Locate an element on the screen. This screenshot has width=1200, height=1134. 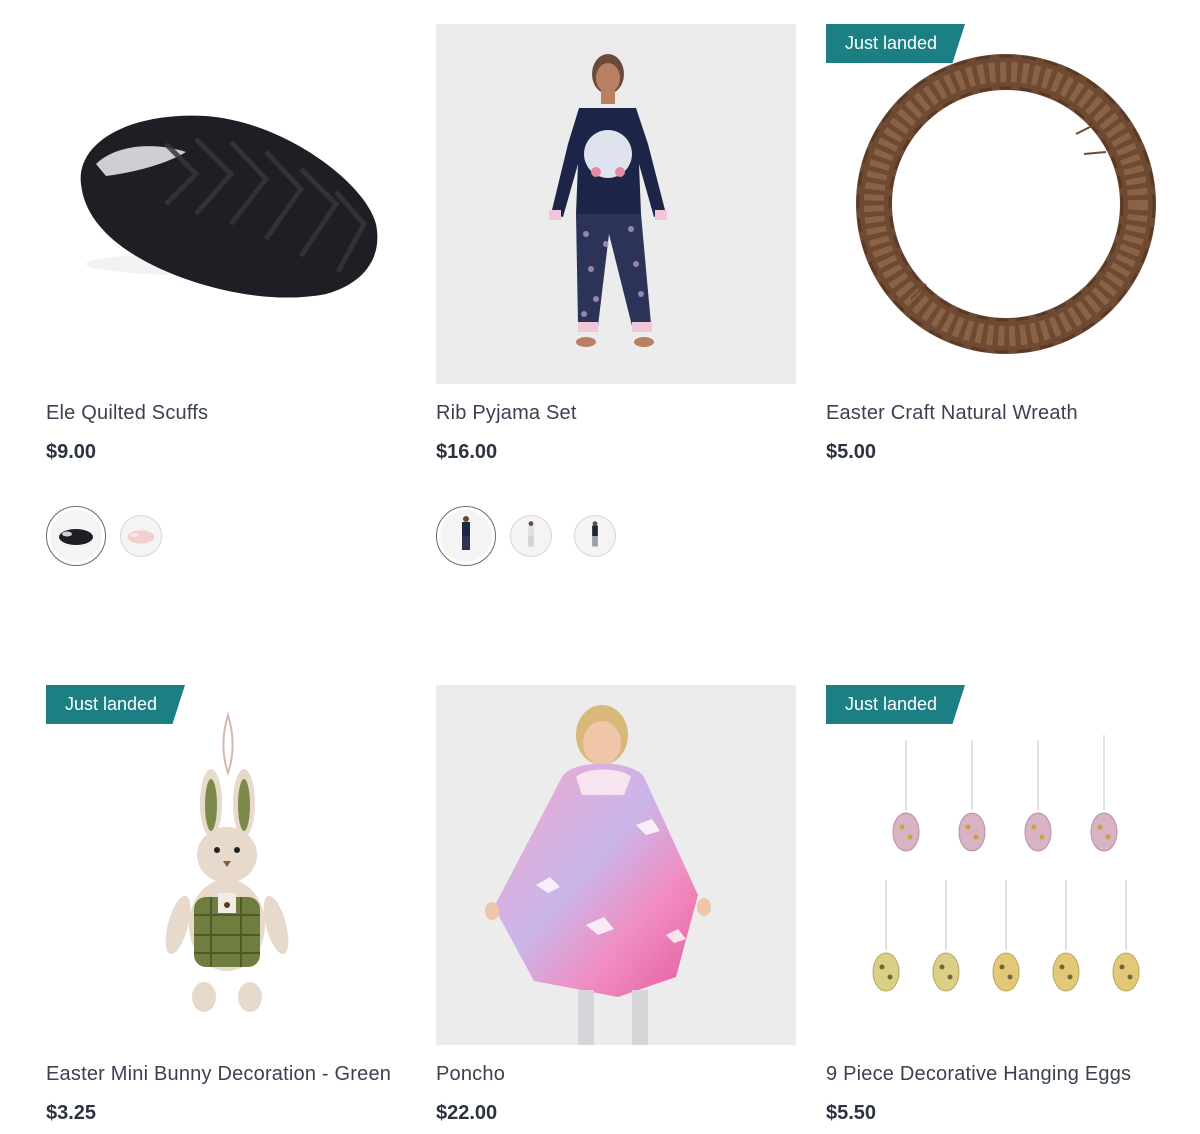
slipper-image is located at coordinates (229, 206).